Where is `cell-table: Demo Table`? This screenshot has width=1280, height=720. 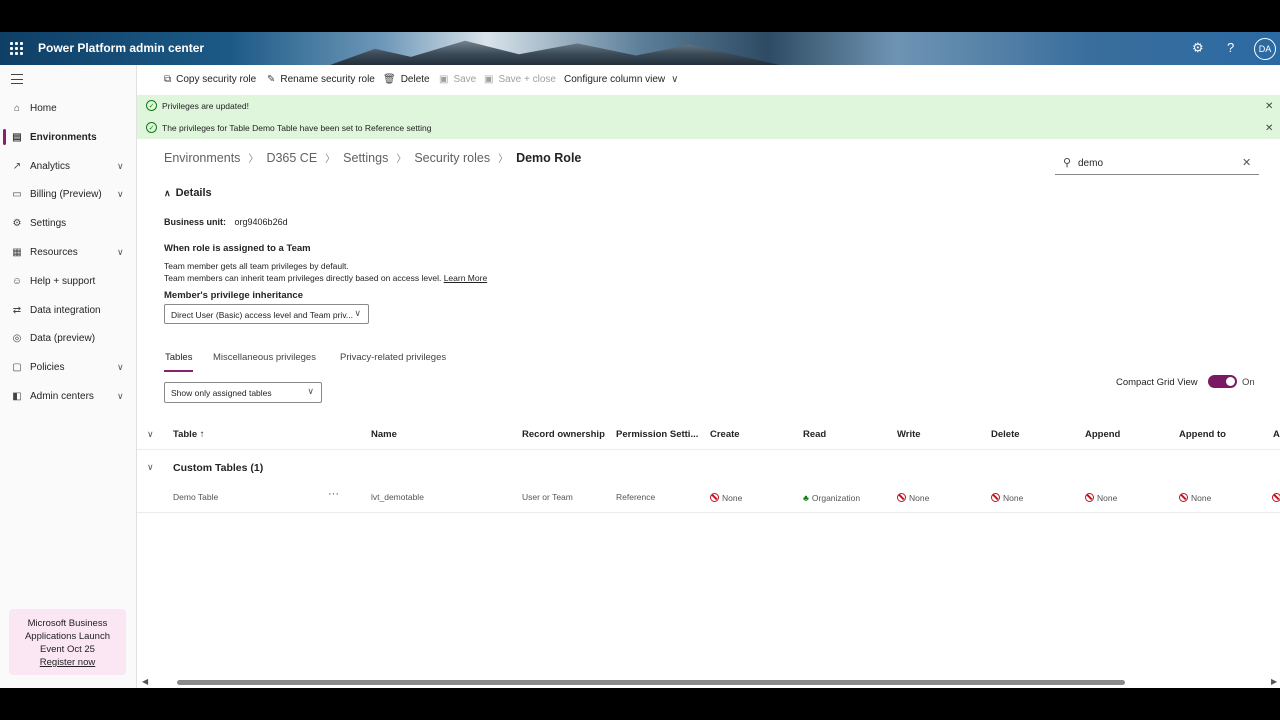 cell-table: Demo Table is located at coordinates (195, 497).